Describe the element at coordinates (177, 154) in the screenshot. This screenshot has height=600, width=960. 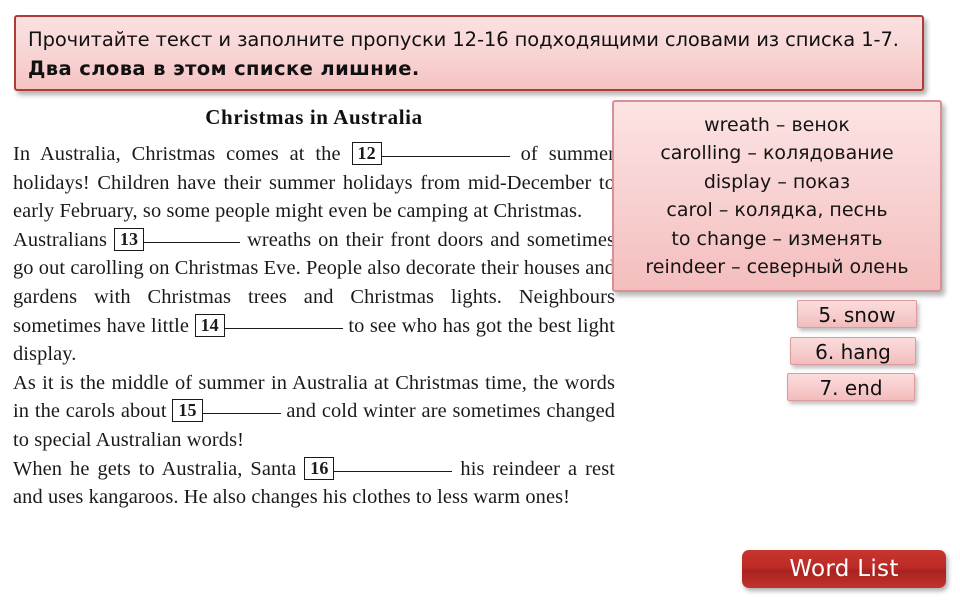
I see `passage-text: In Australia, Christmas comes at the` at that location.